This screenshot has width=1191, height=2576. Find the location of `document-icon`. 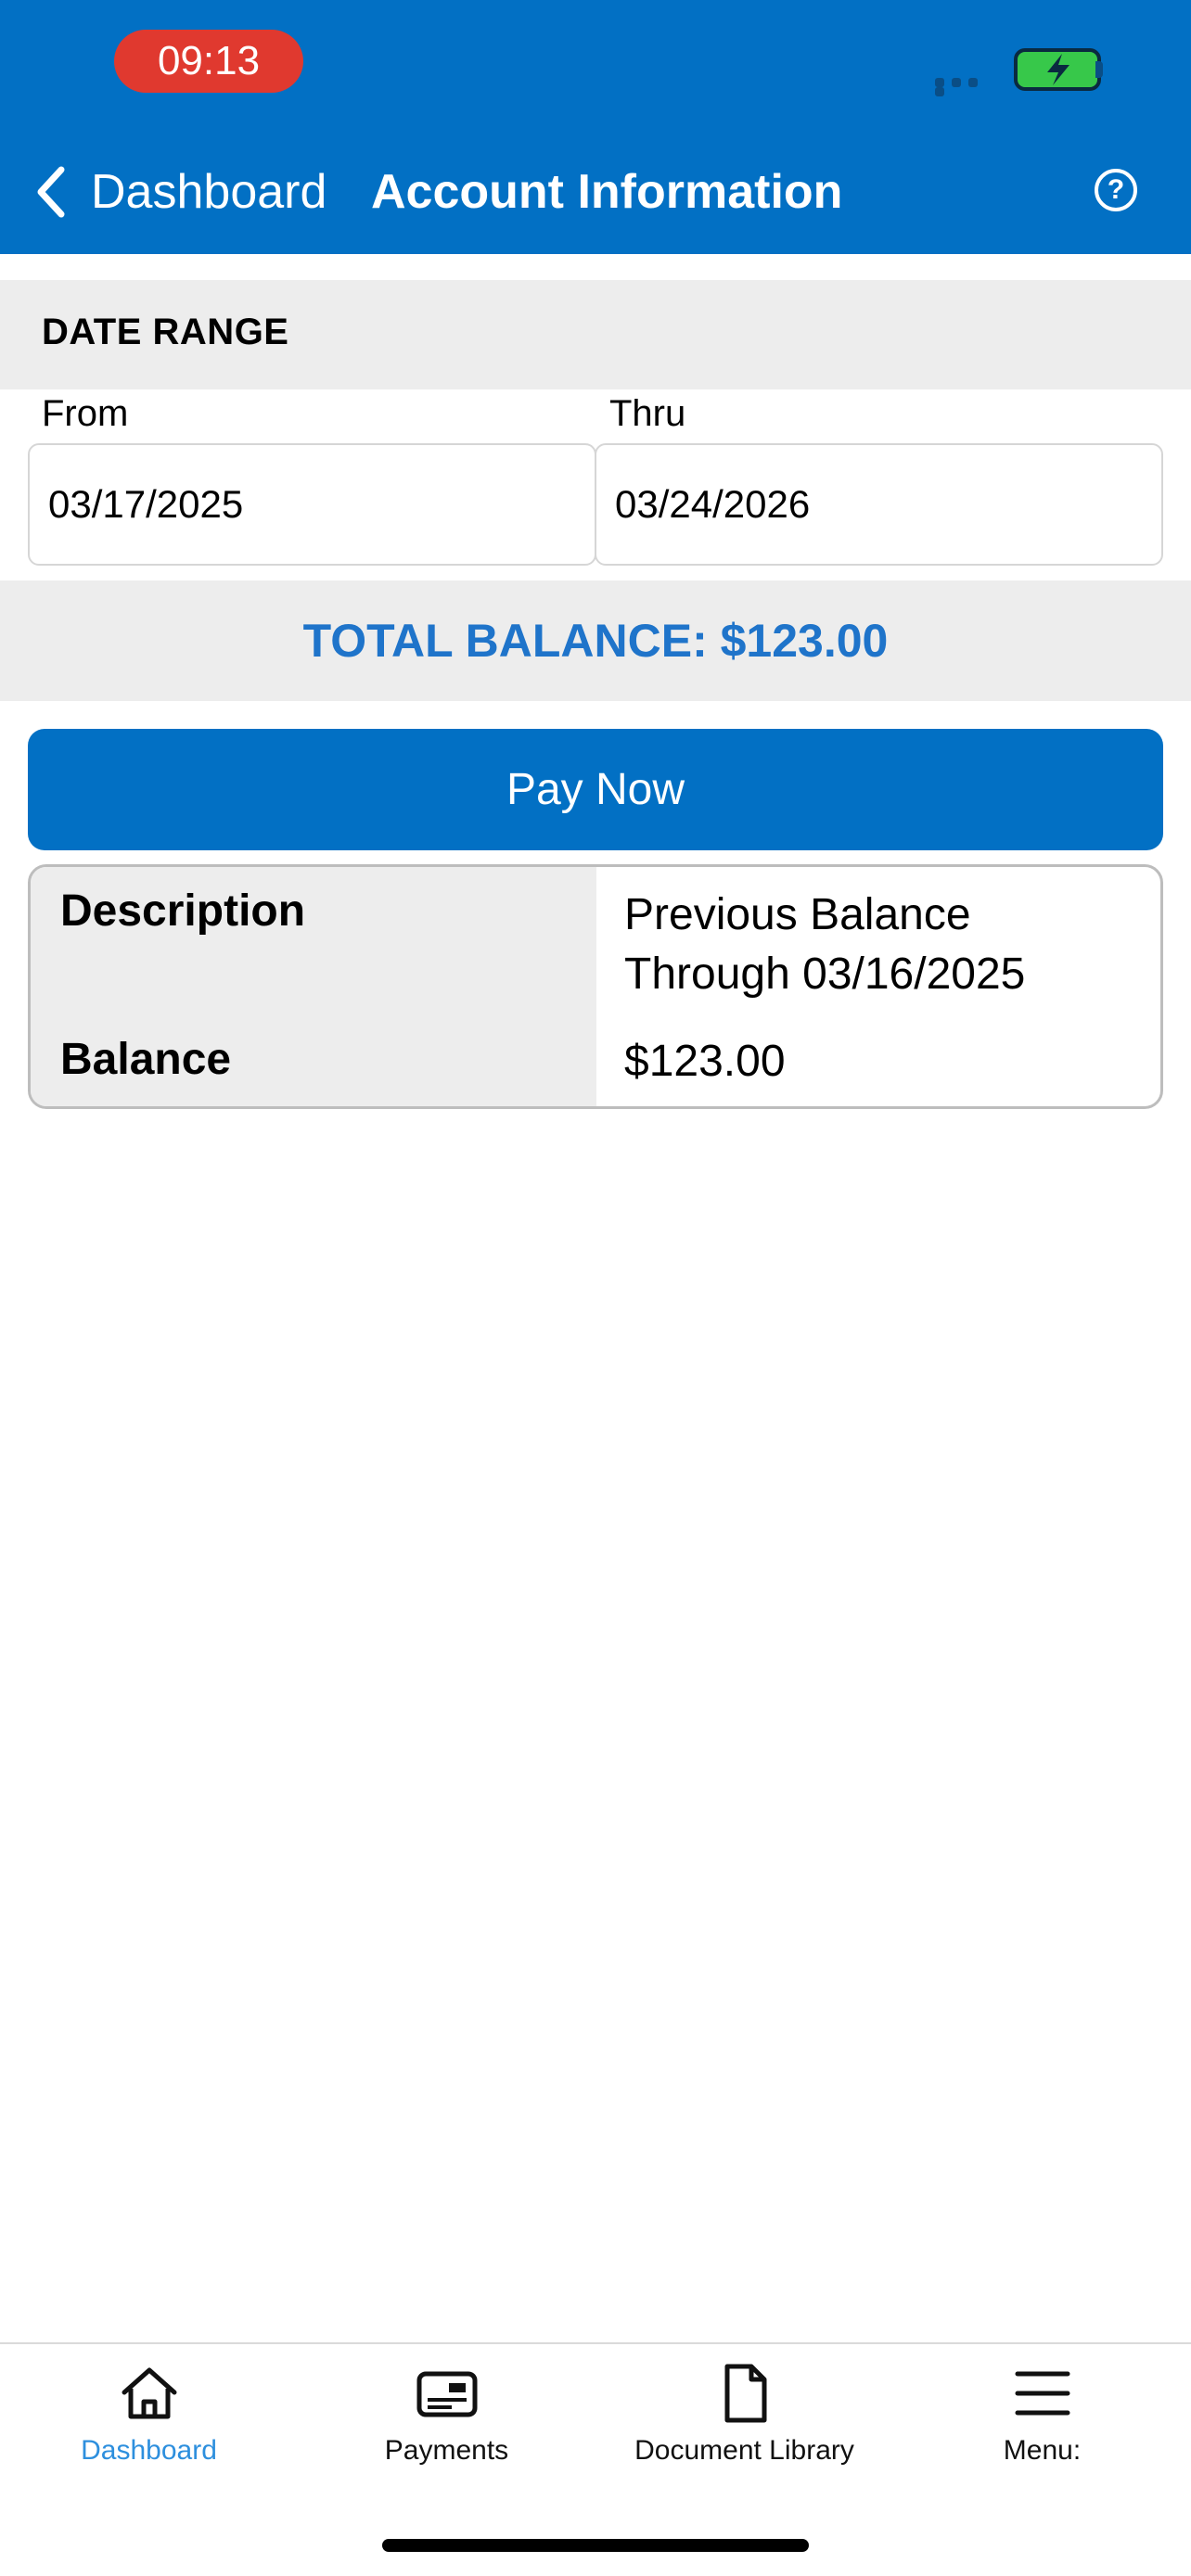

document-icon is located at coordinates (745, 2393).